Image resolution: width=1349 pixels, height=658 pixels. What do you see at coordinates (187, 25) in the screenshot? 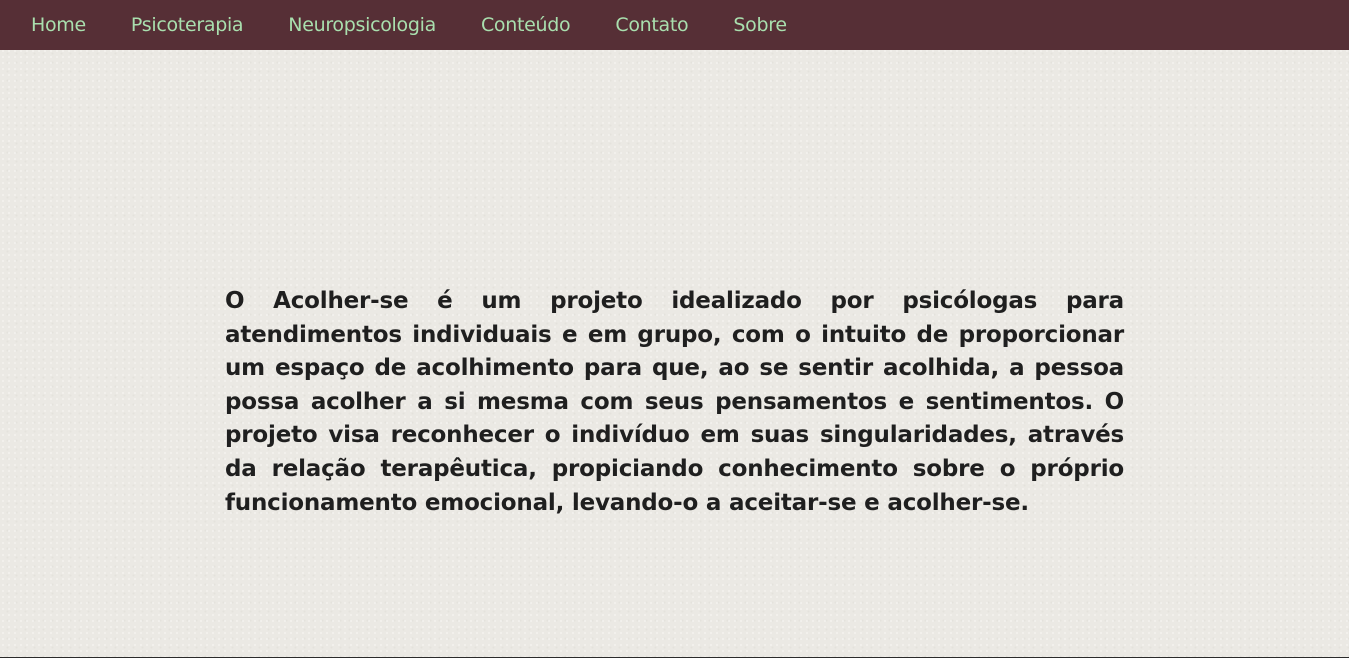
I see `nav-link-psicoterapia: Psicoterapia` at bounding box center [187, 25].